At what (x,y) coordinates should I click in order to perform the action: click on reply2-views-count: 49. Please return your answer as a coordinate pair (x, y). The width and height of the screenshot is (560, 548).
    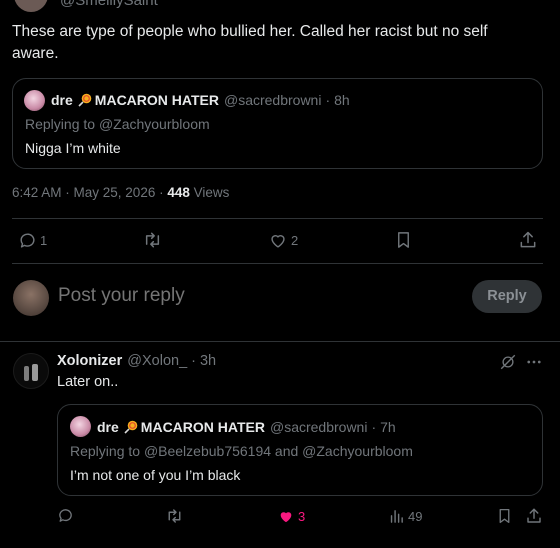
    Looking at the image, I should click on (415, 516).